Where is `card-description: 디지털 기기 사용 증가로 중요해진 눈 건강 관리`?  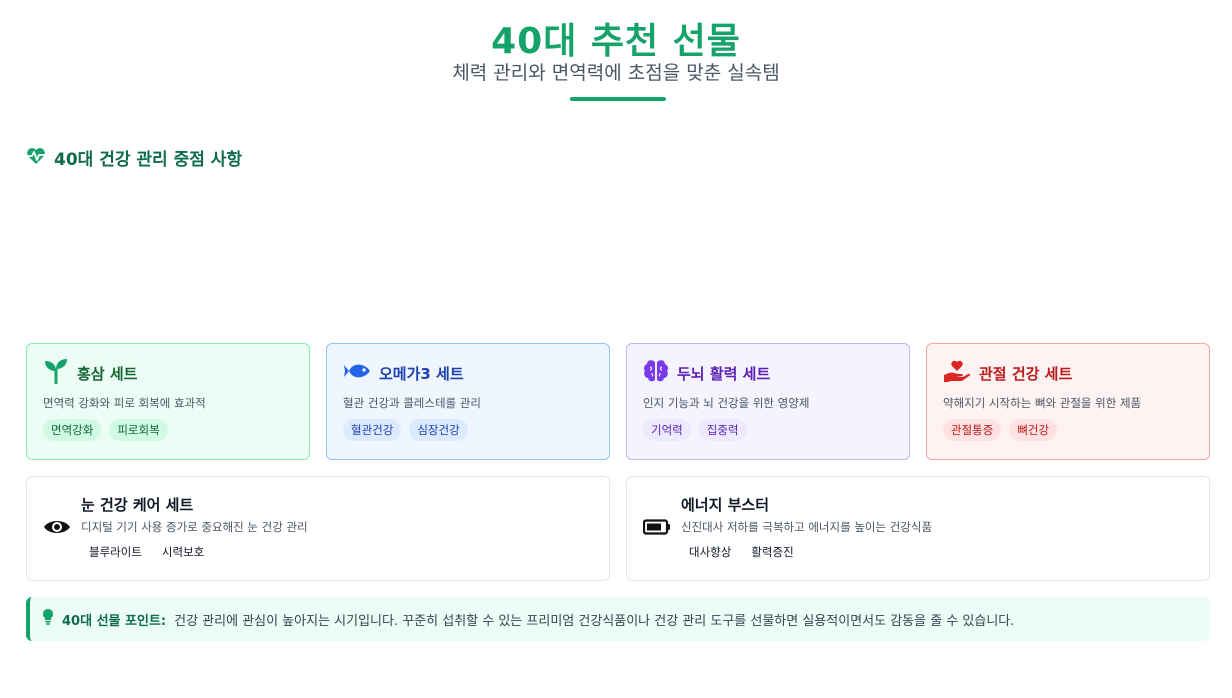
card-description: 디지털 기기 사용 증가로 중요해진 눈 건강 관리 is located at coordinates (194, 527).